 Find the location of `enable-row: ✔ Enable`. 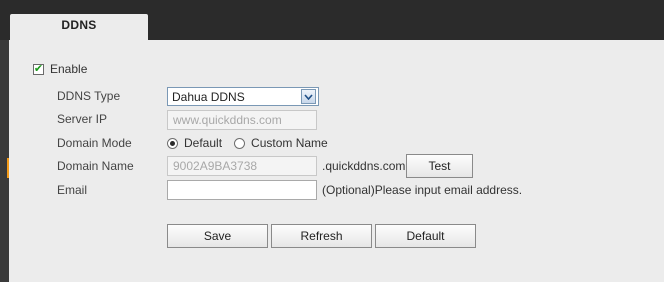

enable-row: ✔ Enable is located at coordinates (60, 69).